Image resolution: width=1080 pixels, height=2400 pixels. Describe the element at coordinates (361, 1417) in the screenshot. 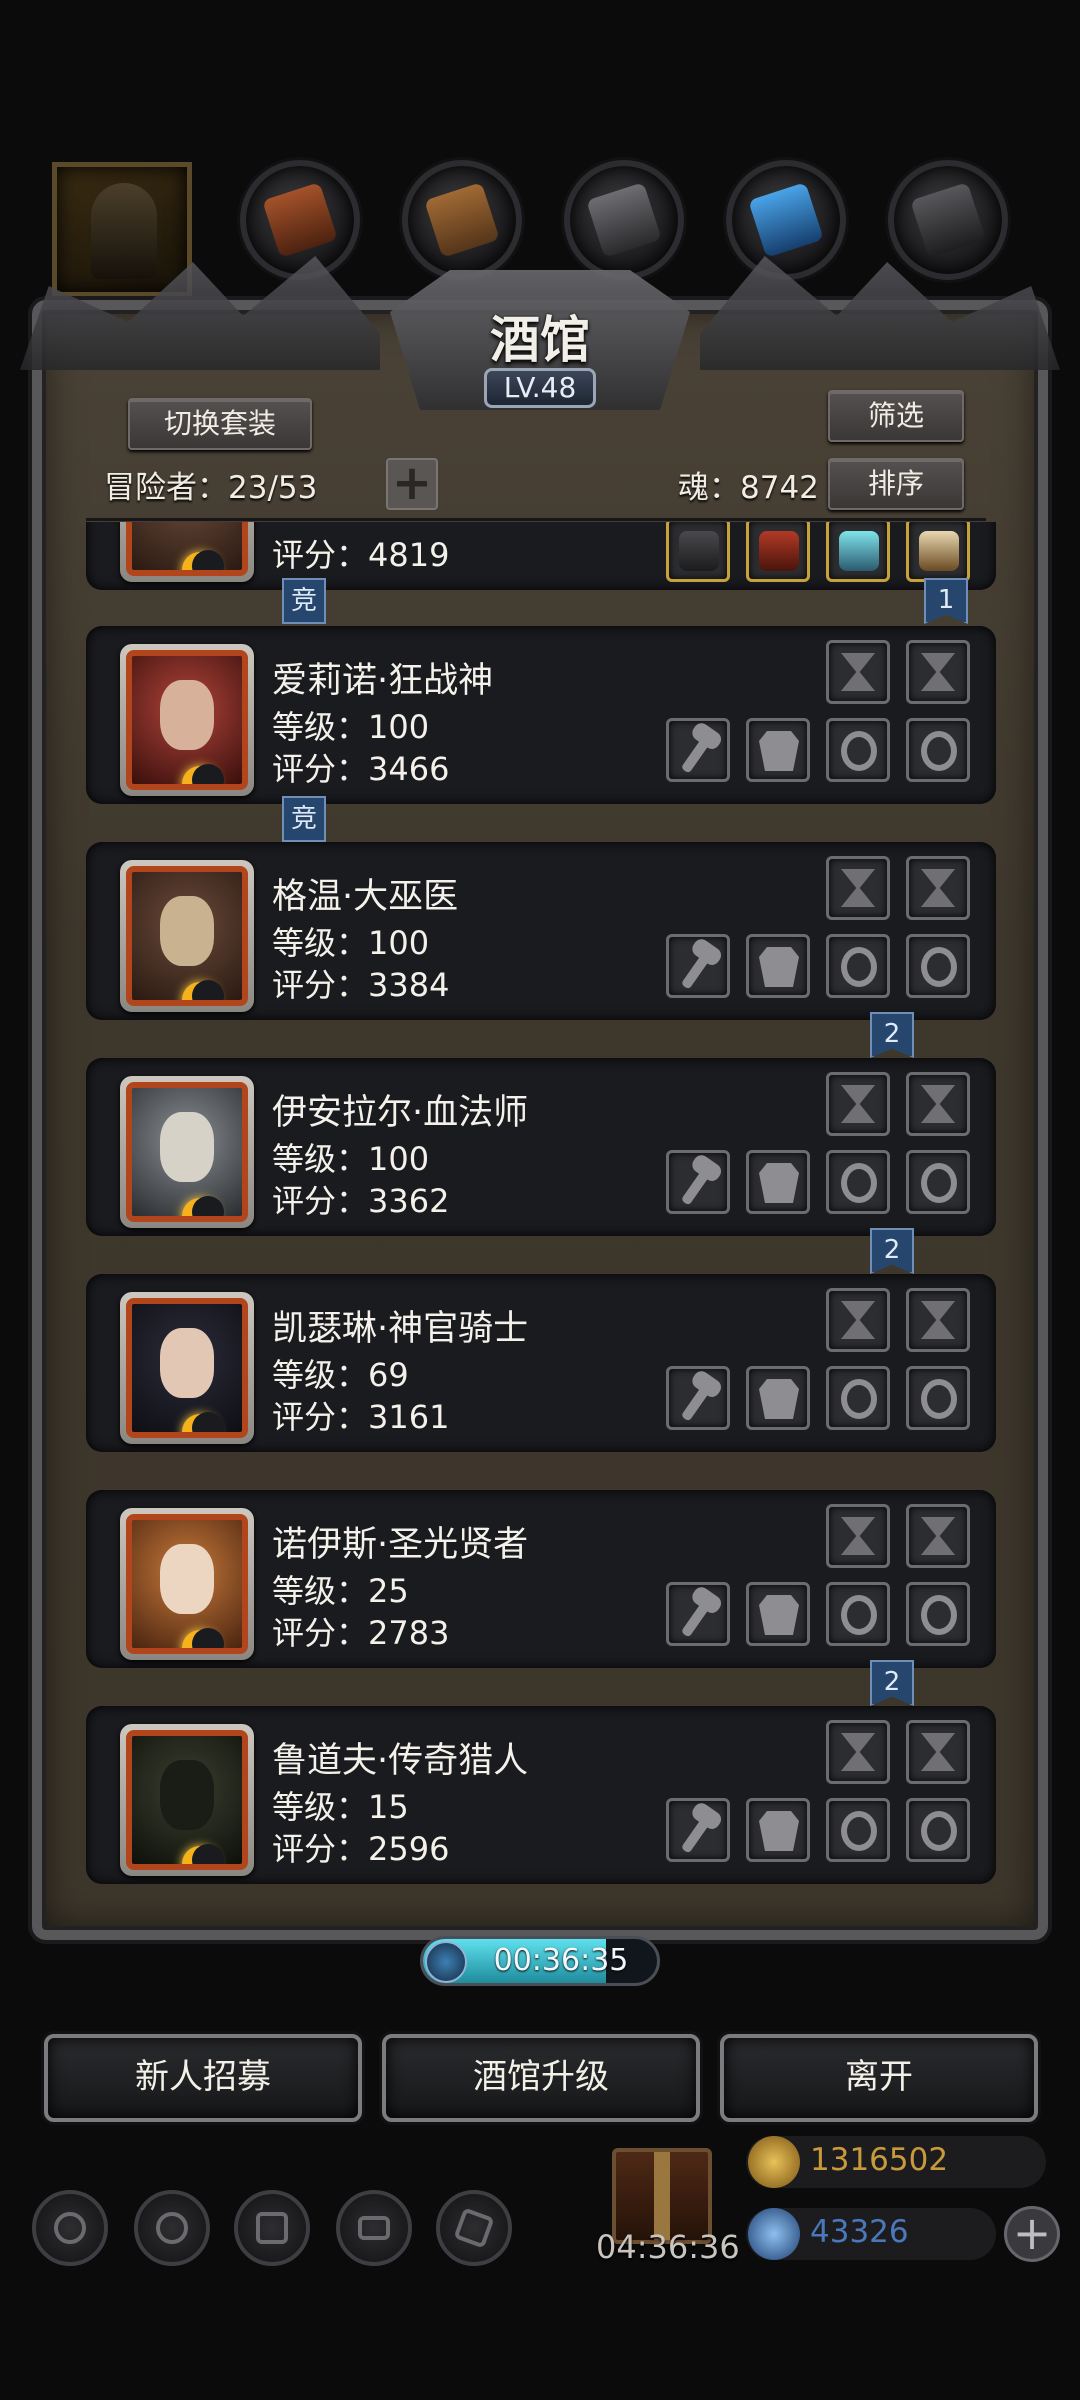

I see `hero-score: 评分：3161` at that location.